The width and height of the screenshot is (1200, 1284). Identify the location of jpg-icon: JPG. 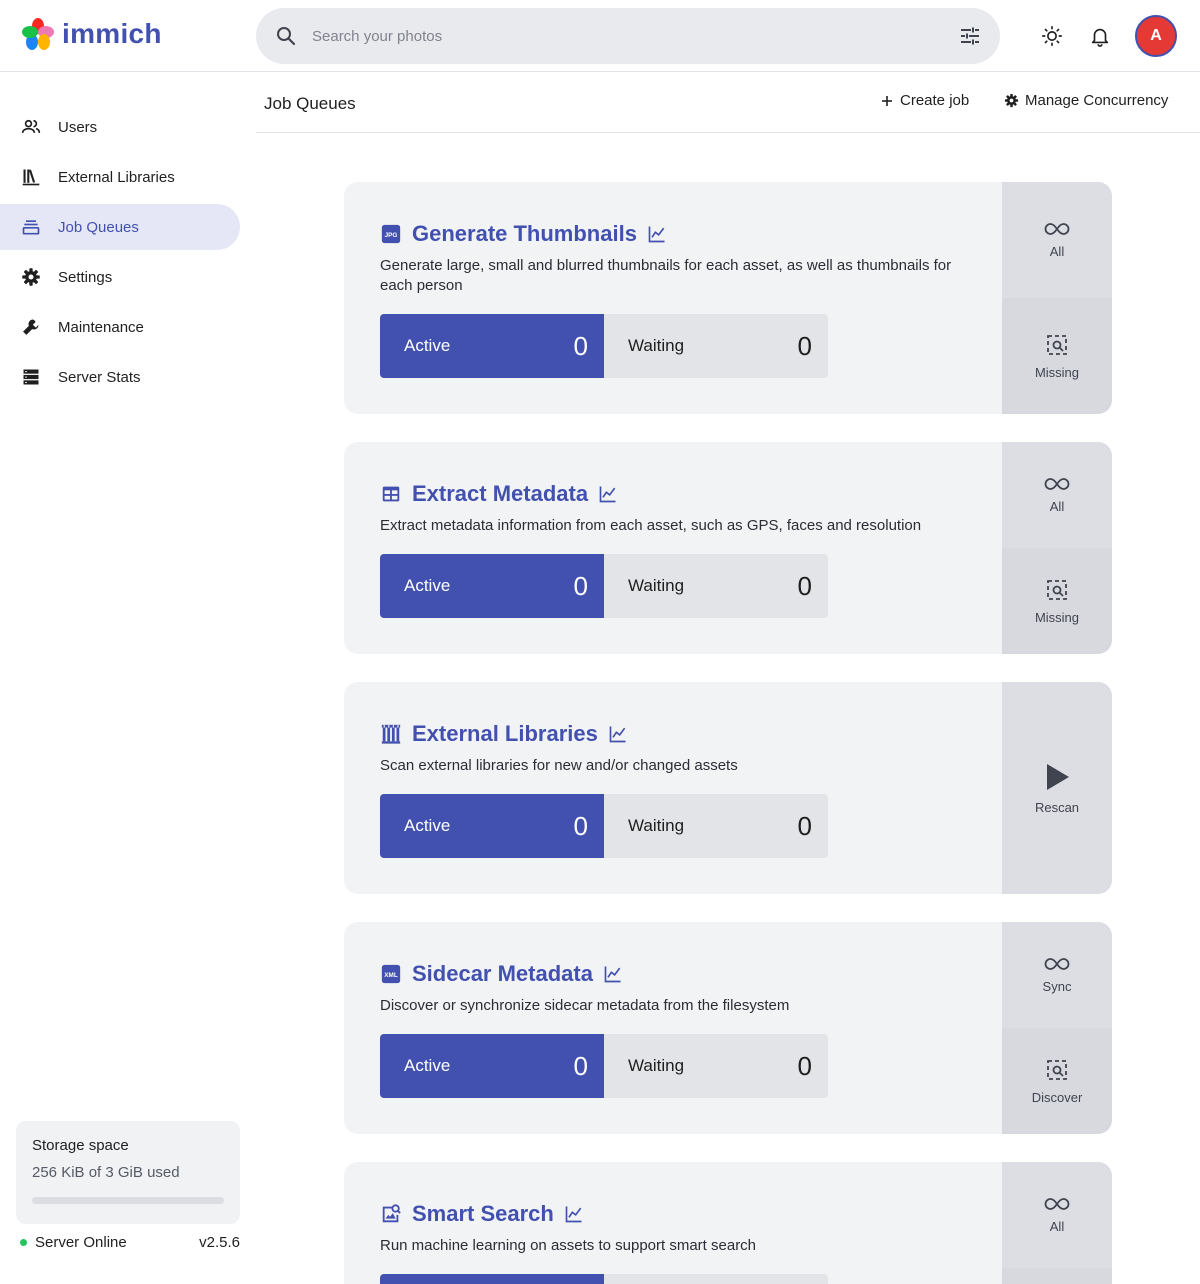
(391, 234).